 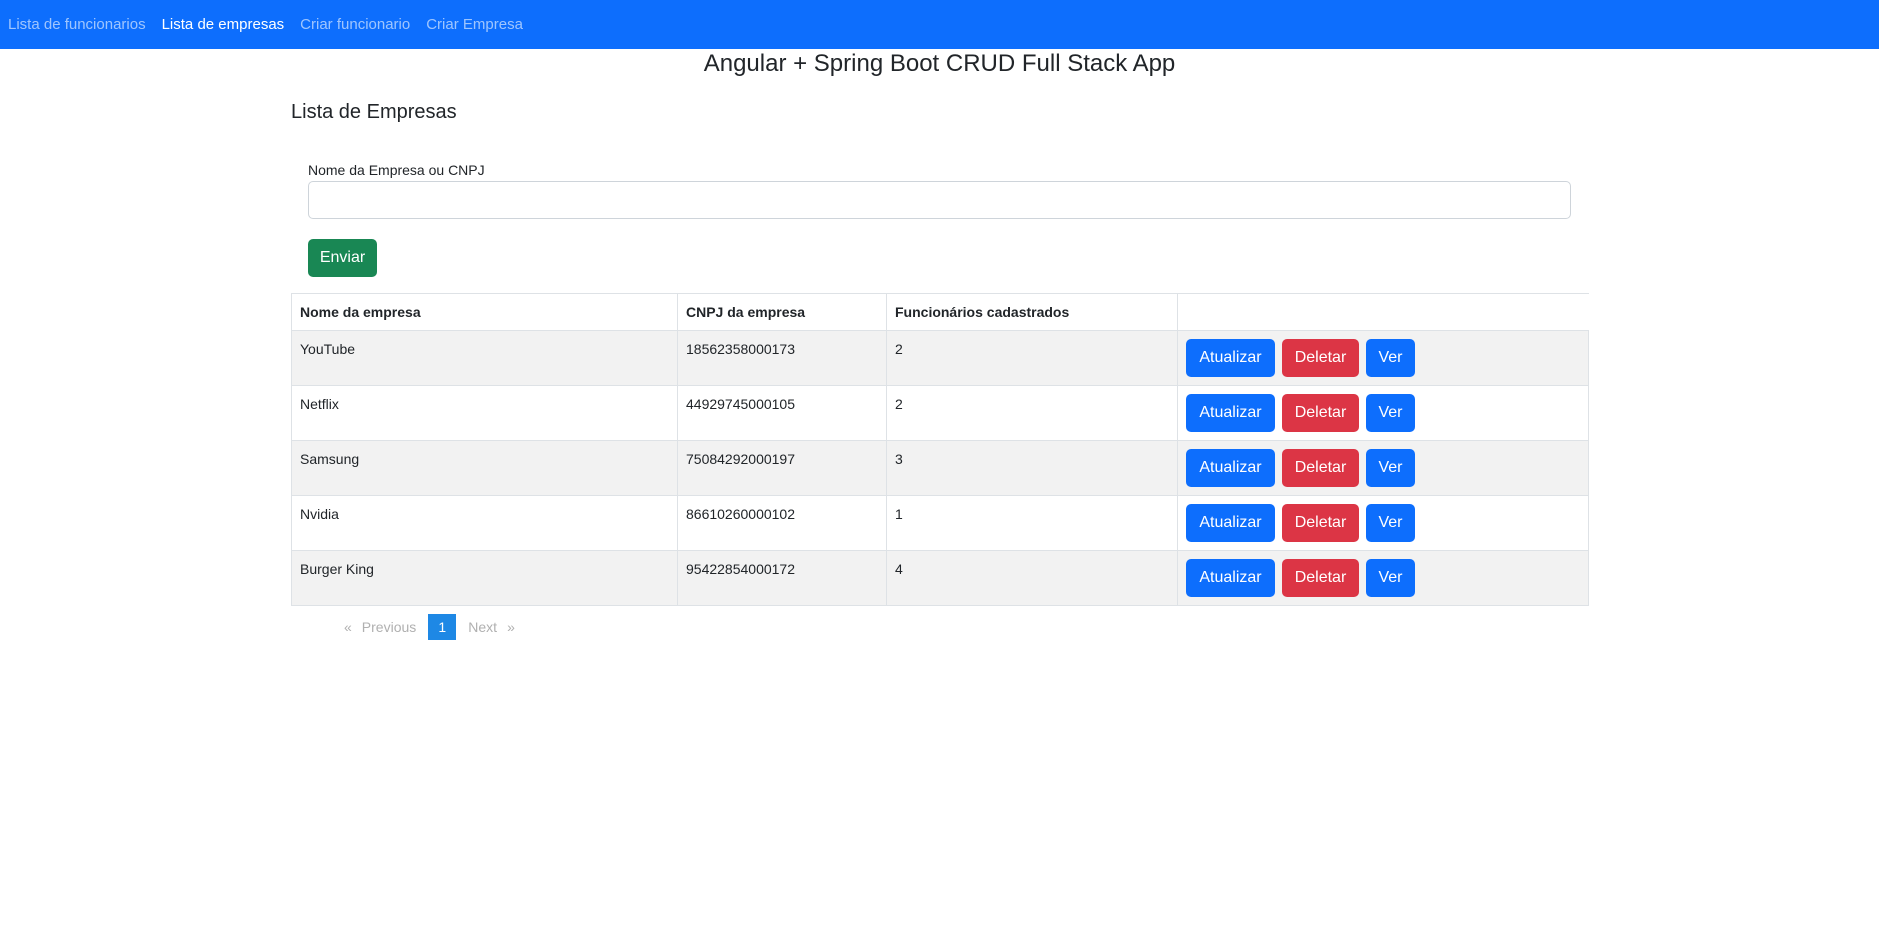 I want to click on pagination-current-page: 1, so click(x=442, y=627).